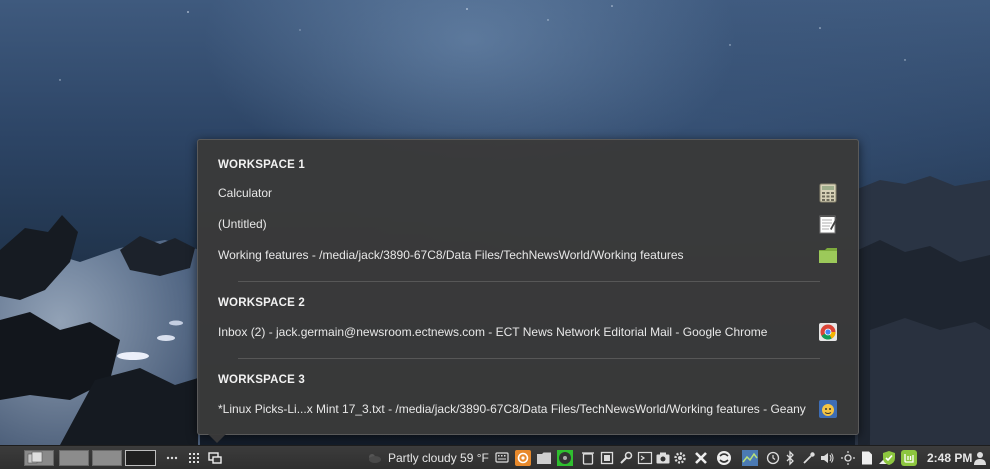 The height and width of the screenshot is (469, 990). I want to click on system-monitor-icon, so click(750, 458).